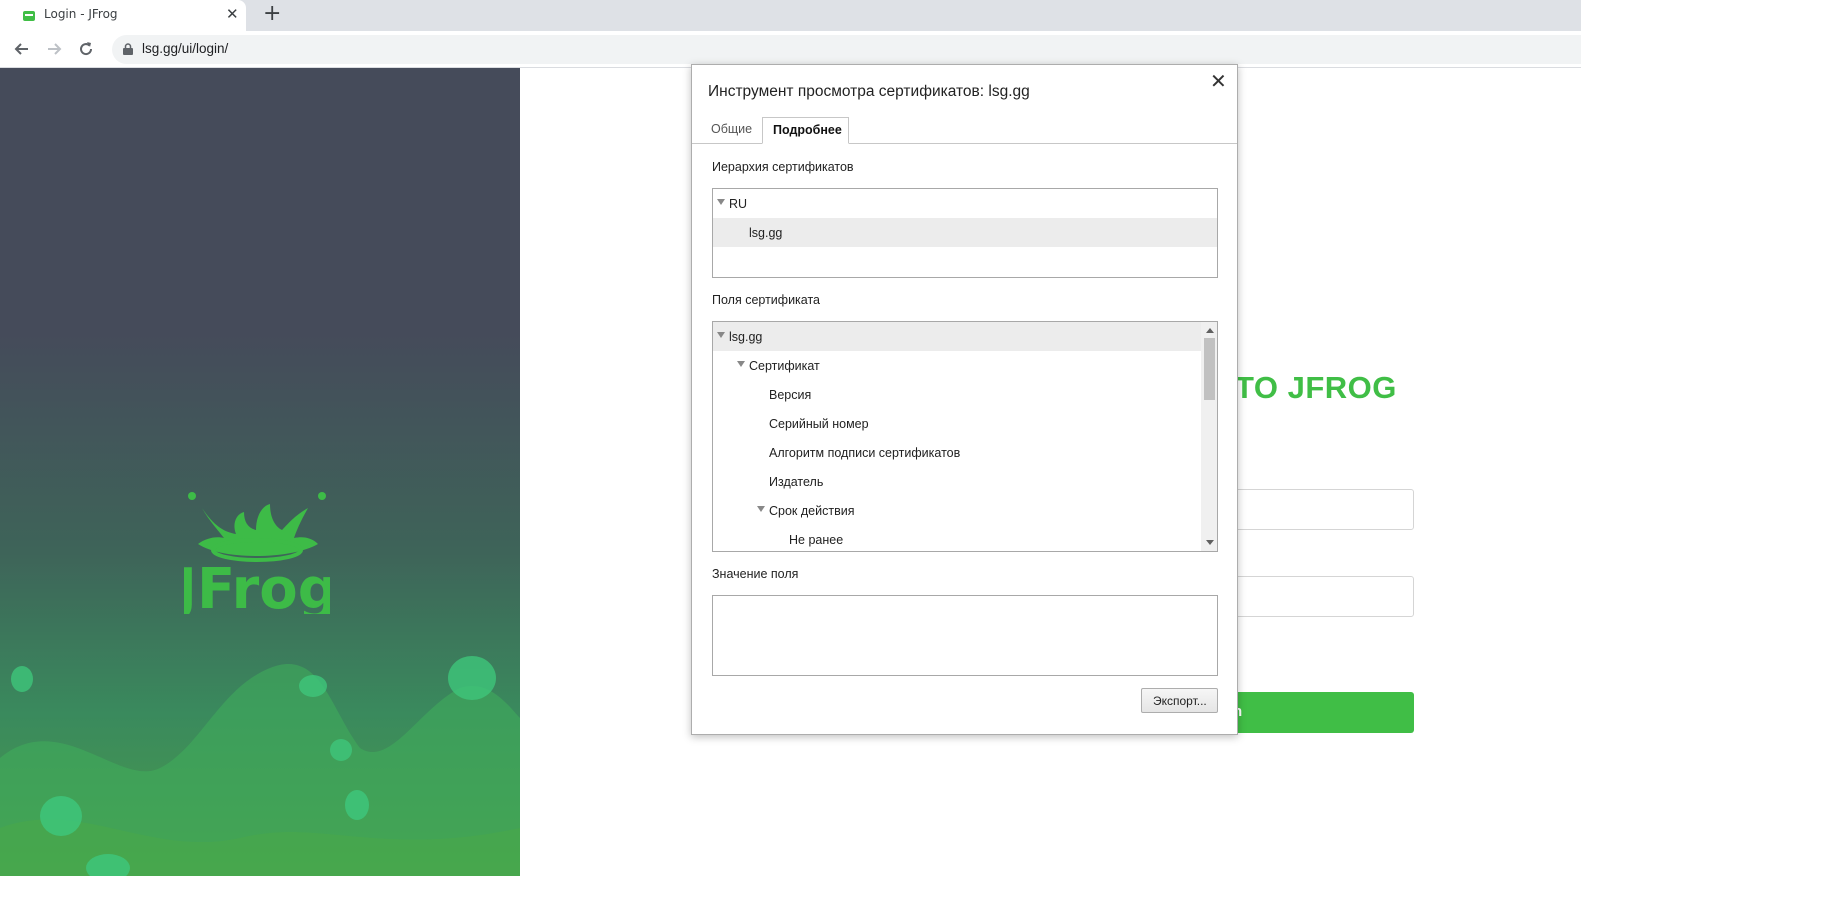 Image resolution: width=1829 pixels, height=917 pixels. What do you see at coordinates (185, 48) in the screenshot?
I see `url-text: lsg.gg/ui/login/` at bounding box center [185, 48].